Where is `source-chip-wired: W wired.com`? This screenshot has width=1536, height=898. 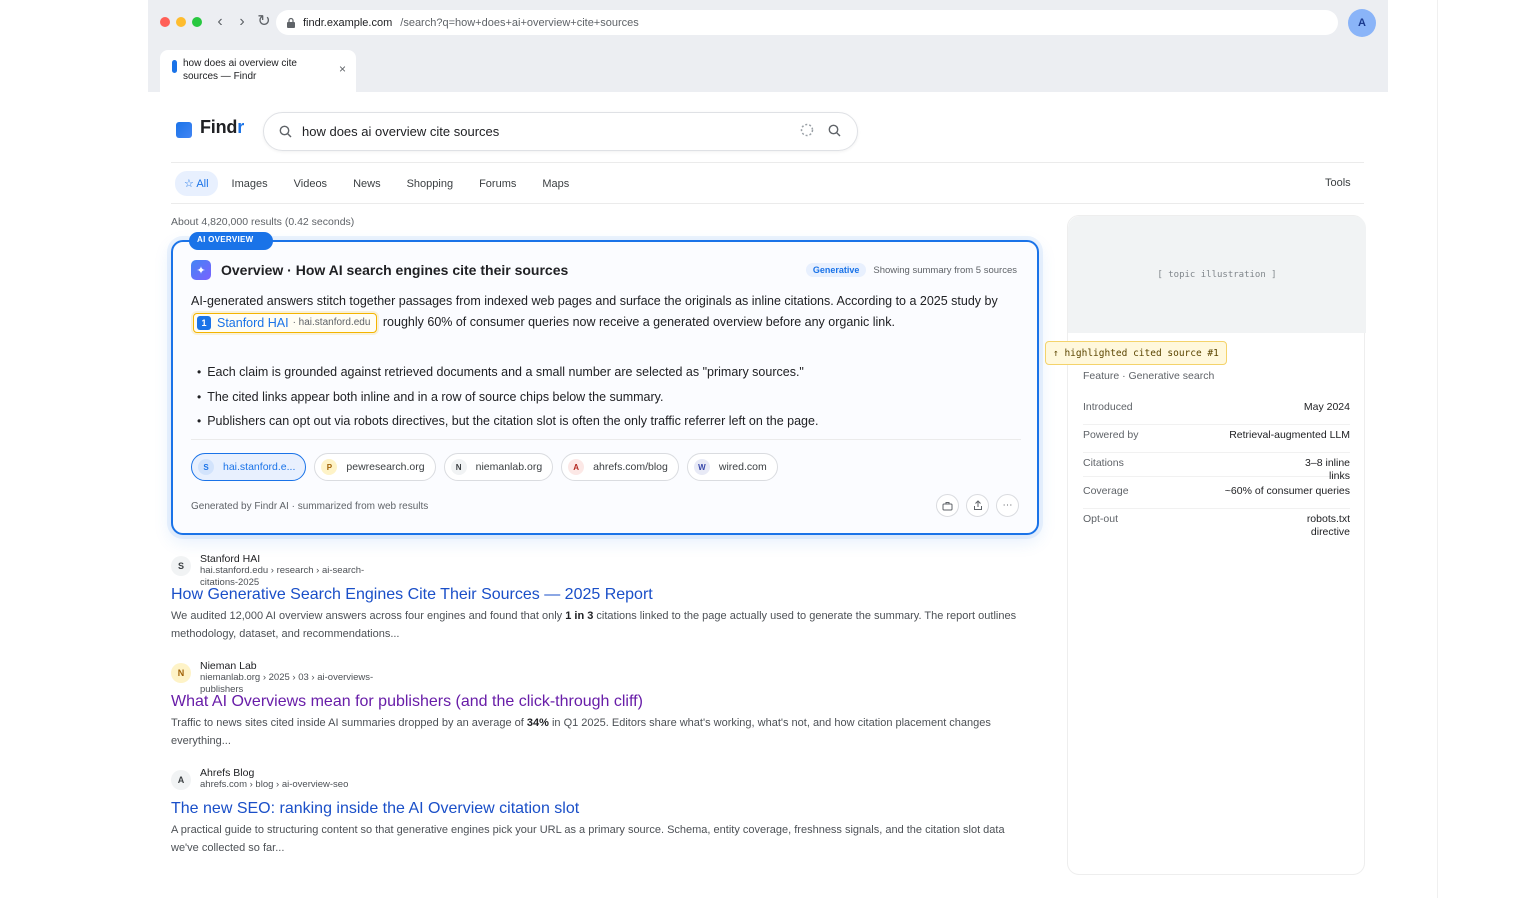 source-chip-wired: W wired.com is located at coordinates (732, 467).